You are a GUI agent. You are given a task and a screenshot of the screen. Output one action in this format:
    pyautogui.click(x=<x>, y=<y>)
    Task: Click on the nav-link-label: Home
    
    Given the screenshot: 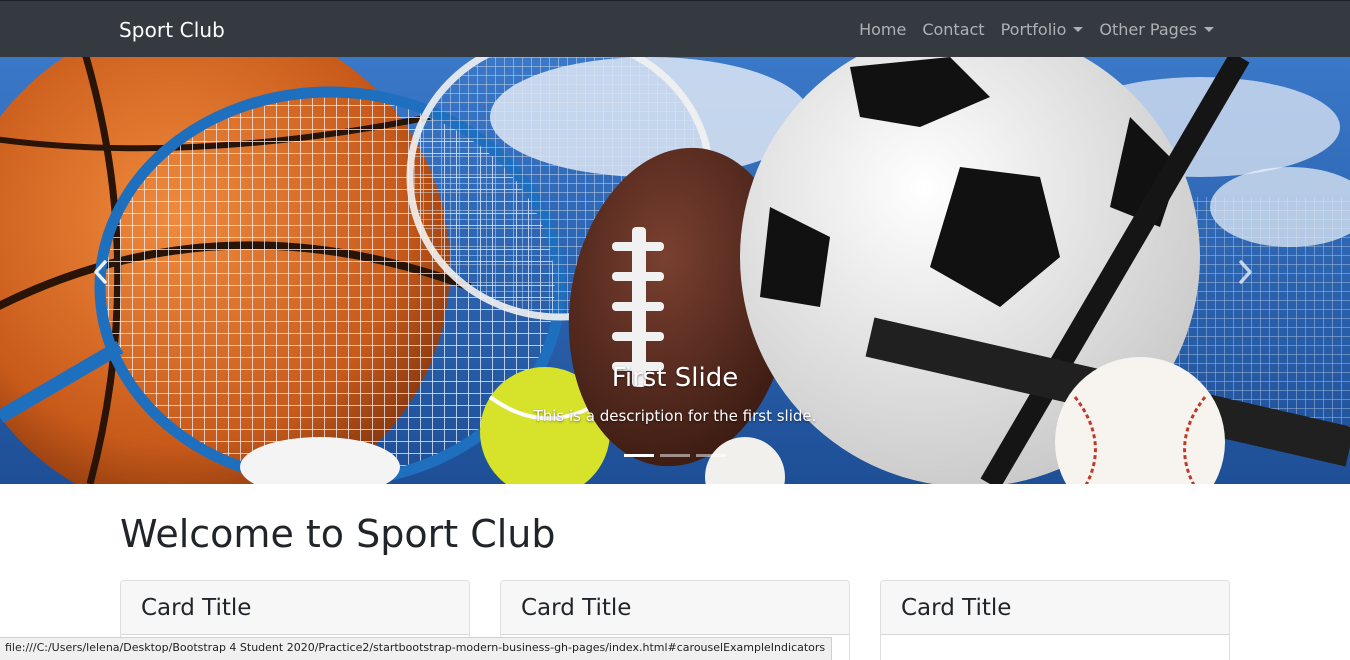 What is the action you would take?
    pyautogui.click(x=883, y=29)
    